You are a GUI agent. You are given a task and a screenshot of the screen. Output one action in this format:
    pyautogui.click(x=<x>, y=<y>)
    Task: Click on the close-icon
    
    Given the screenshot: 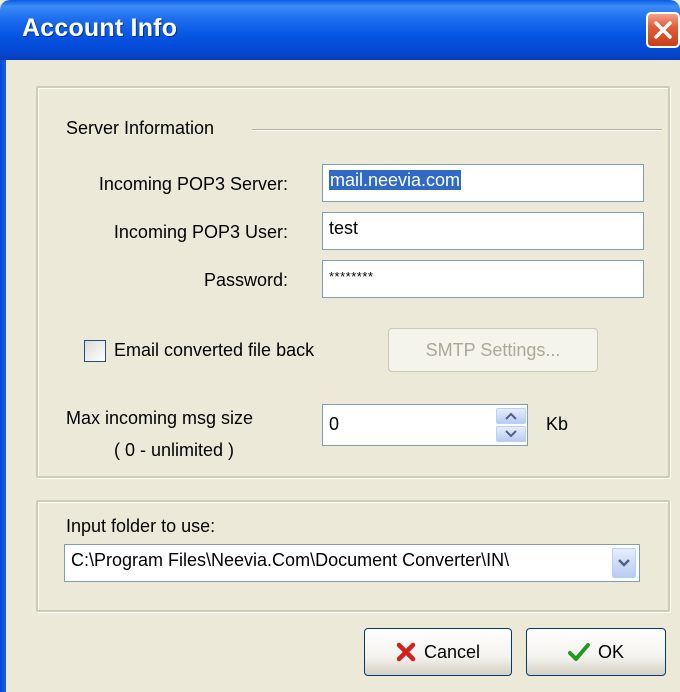 What is the action you would take?
    pyautogui.click(x=663, y=30)
    